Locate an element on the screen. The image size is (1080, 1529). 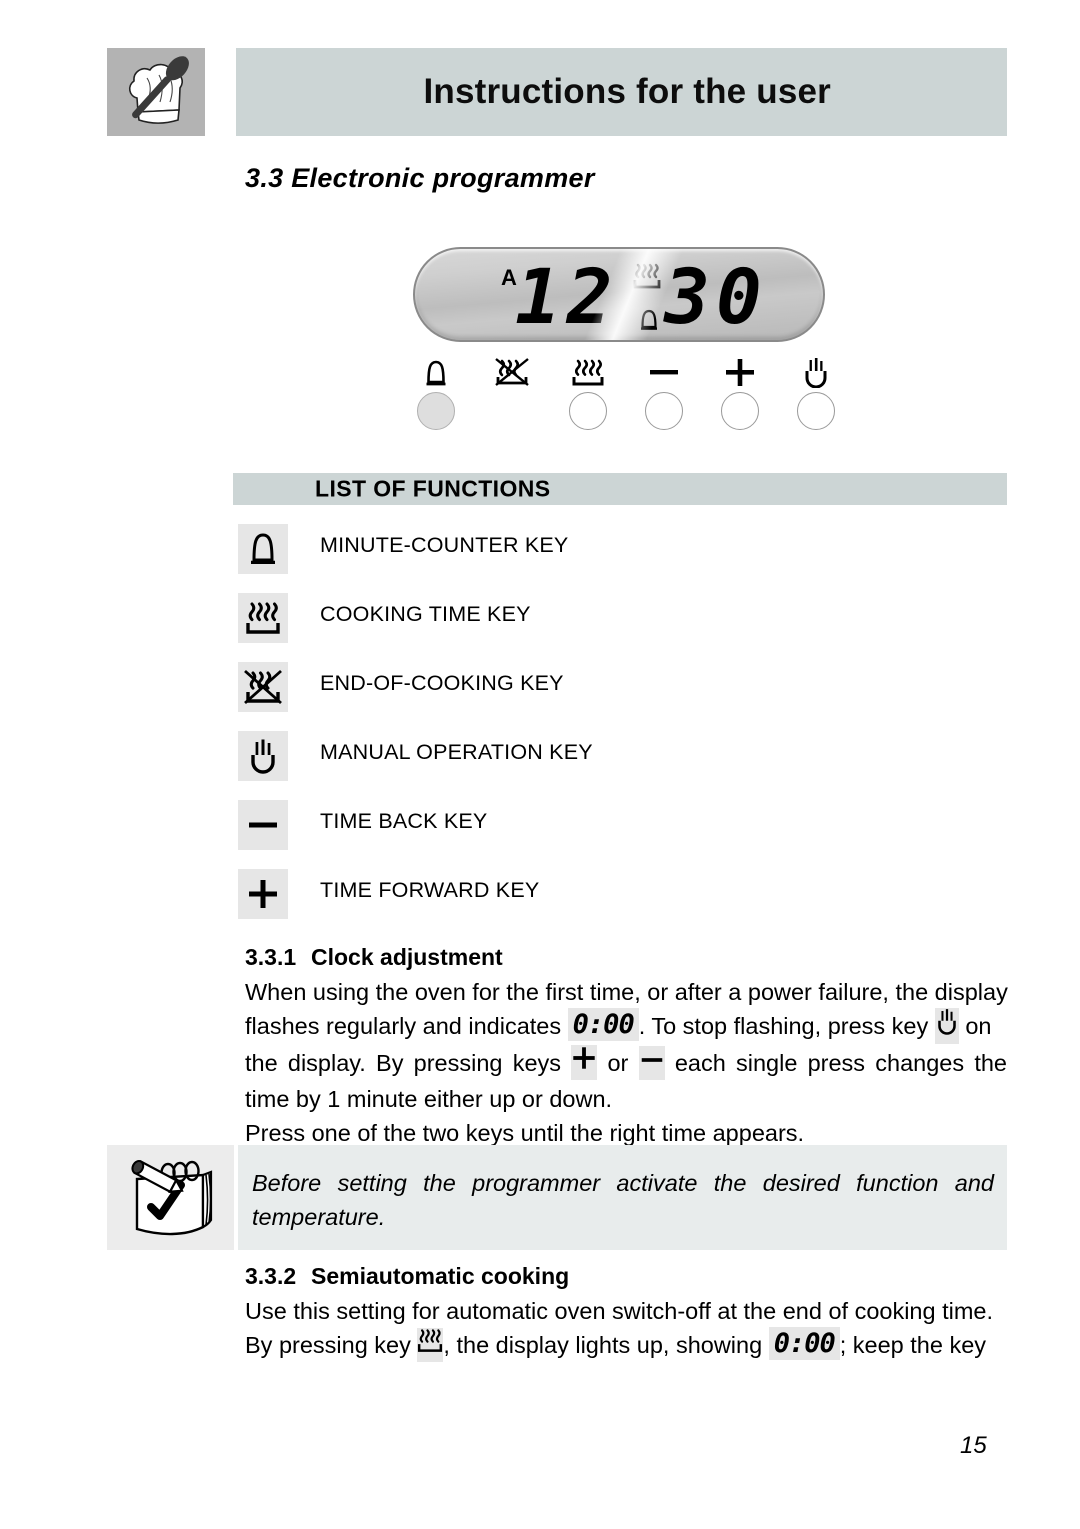
section-title: 3.3 Electronic programmer is located at coordinates (420, 178).